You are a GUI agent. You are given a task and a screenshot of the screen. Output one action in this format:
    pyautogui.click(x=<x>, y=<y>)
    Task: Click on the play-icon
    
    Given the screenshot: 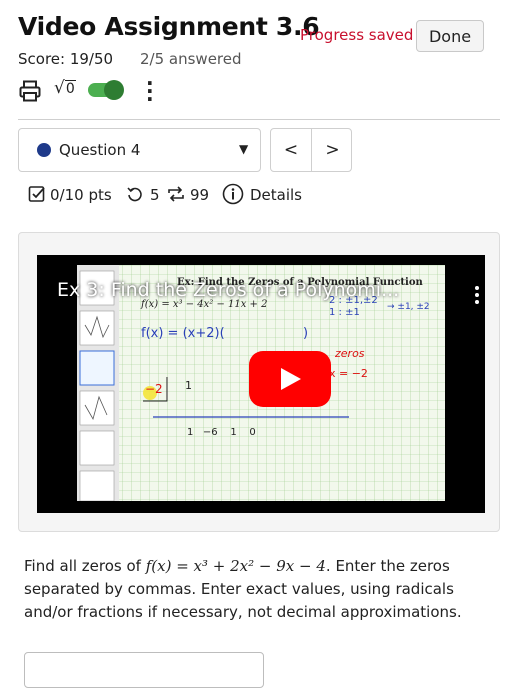 What is the action you would take?
    pyautogui.click(x=291, y=379)
    